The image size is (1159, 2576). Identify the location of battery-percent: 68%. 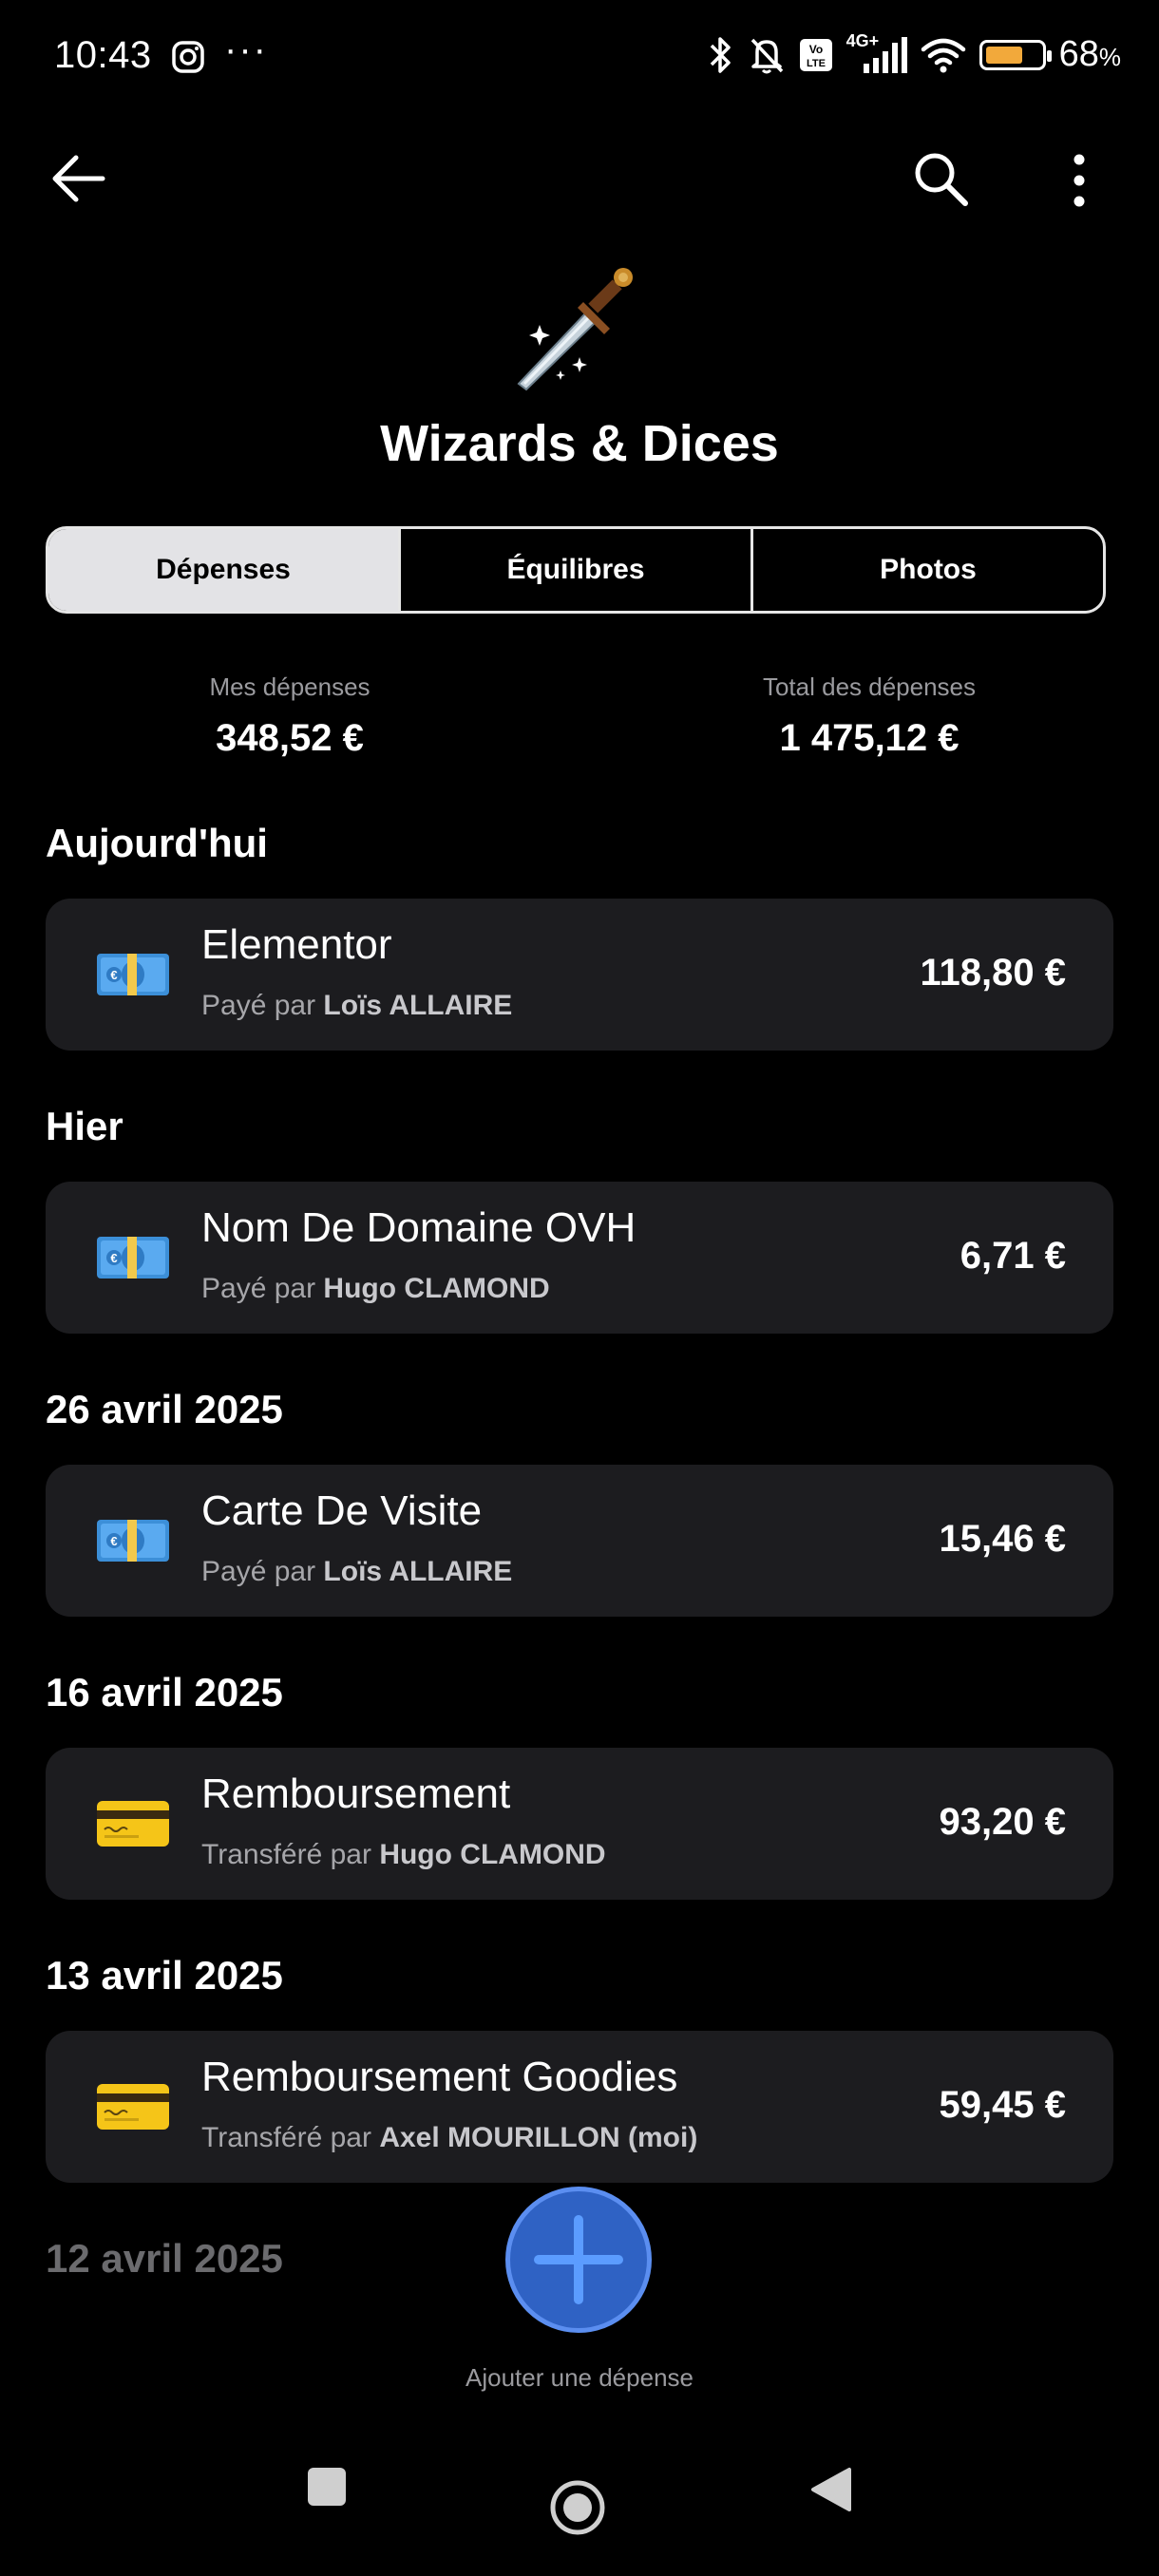
(1089, 54).